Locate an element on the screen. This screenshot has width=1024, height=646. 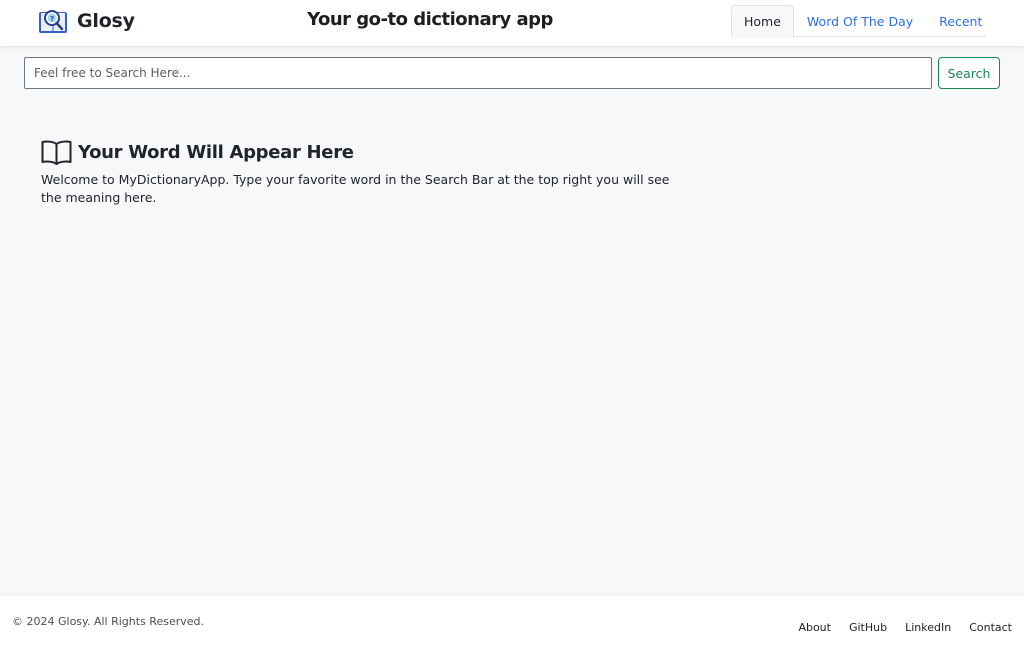
search-input is located at coordinates (478, 73).